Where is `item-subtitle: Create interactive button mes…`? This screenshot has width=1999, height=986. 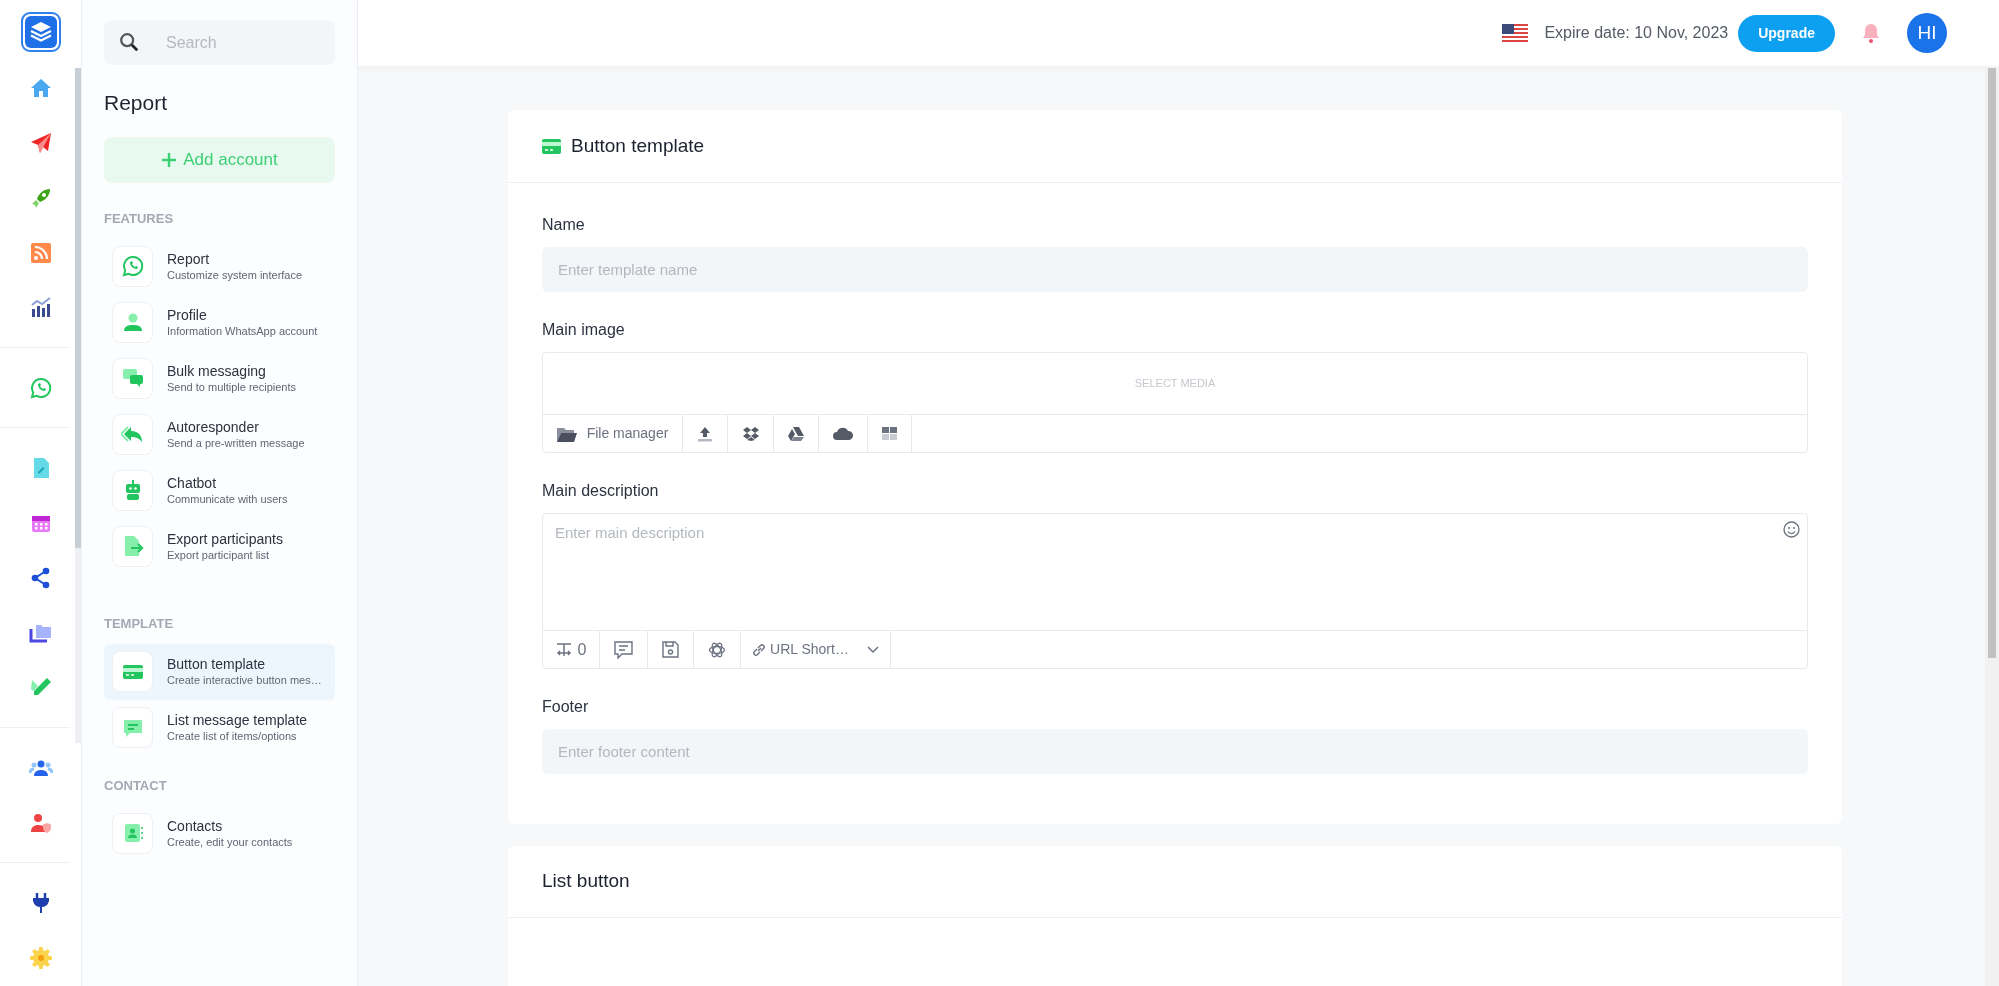
item-subtitle: Create interactive button mes… is located at coordinates (244, 680).